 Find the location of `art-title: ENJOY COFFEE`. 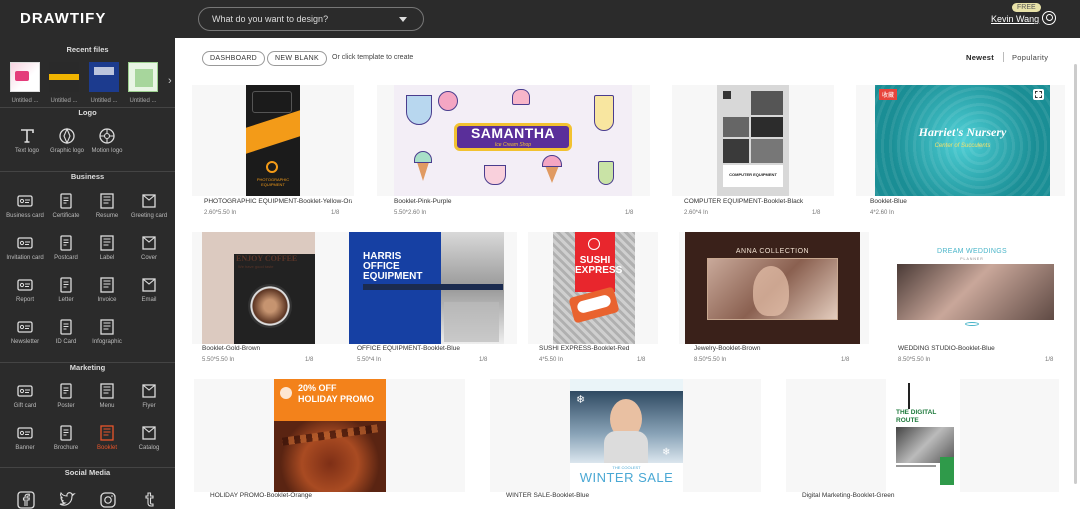

art-title: ENJOY COFFEE is located at coordinates (267, 258).